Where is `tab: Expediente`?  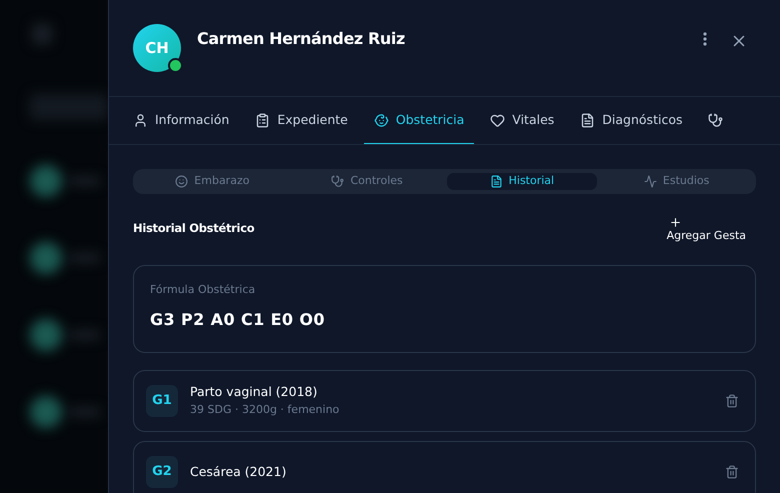
tab: Expediente is located at coordinates (301, 120).